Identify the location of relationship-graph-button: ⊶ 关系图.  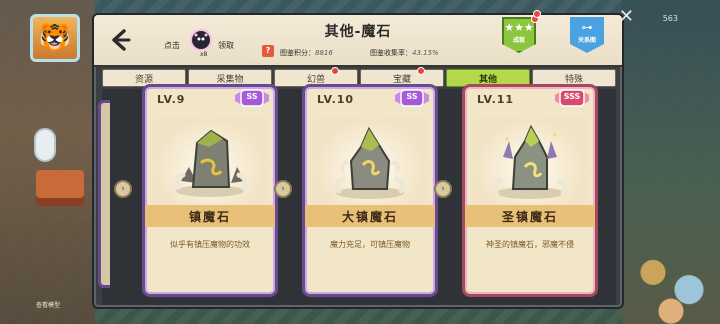
(587, 35).